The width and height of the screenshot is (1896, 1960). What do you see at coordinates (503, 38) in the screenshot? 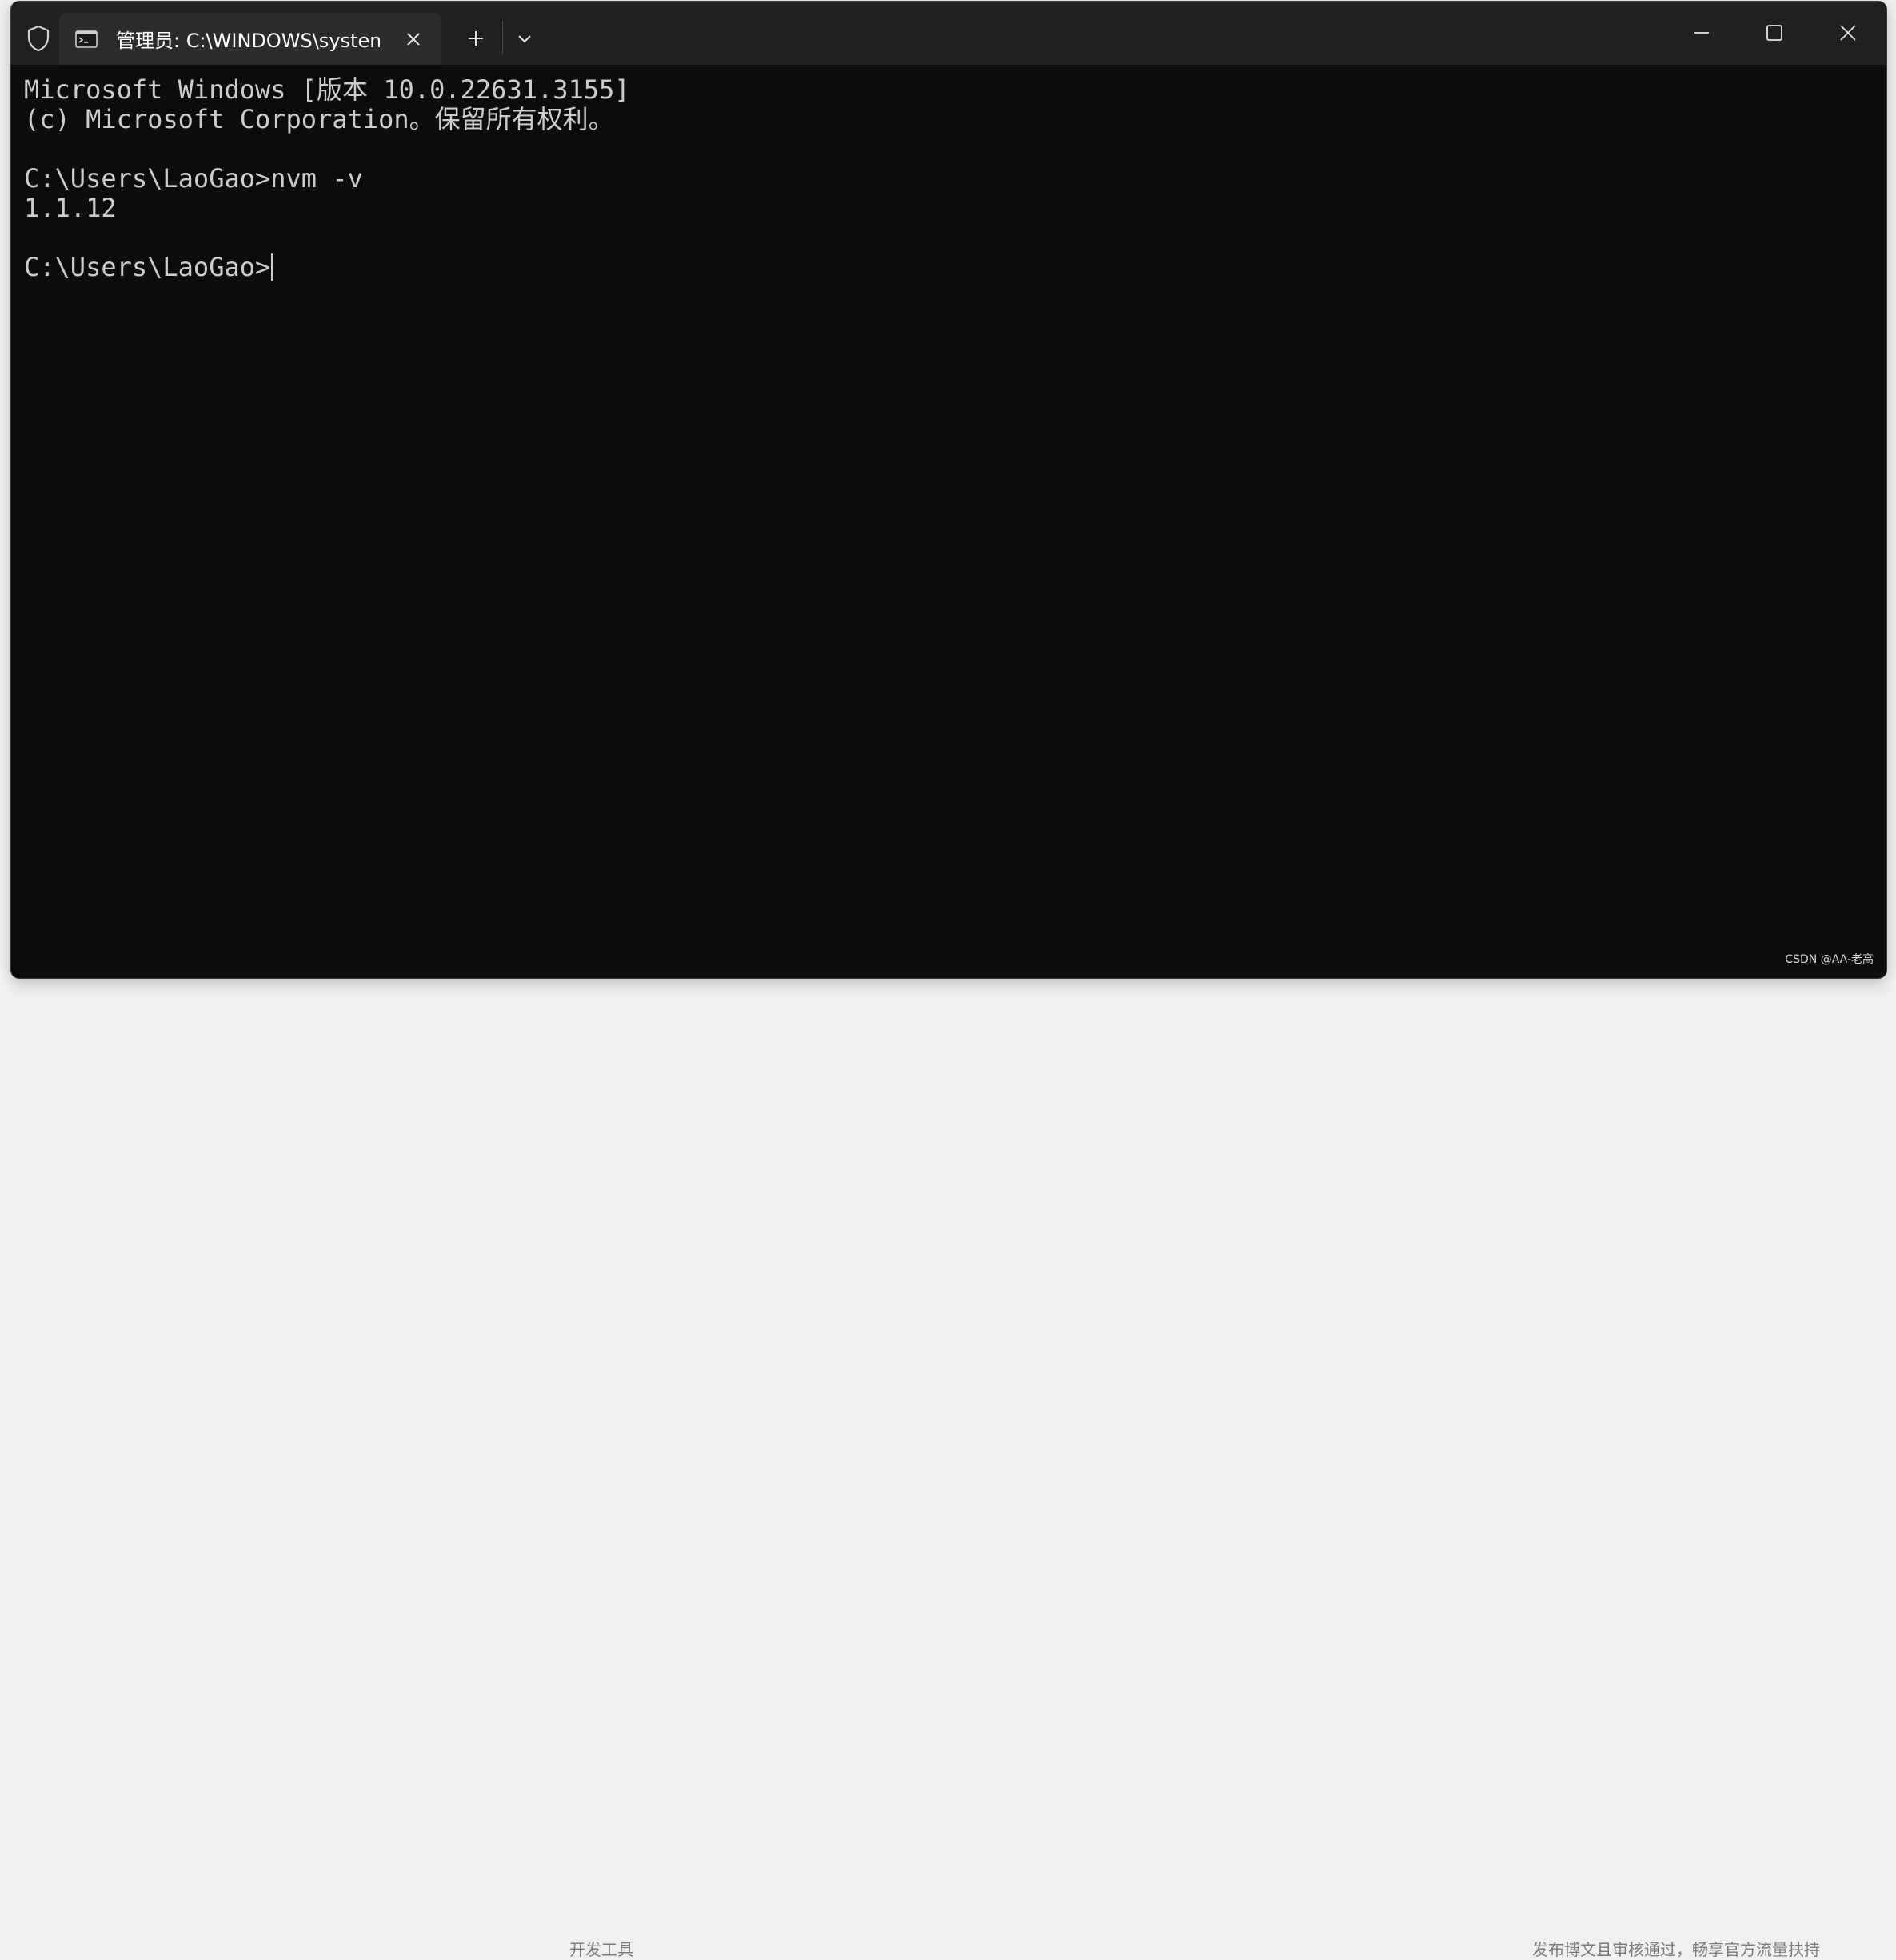
I see `tab-divider` at bounding box center [503, 38].